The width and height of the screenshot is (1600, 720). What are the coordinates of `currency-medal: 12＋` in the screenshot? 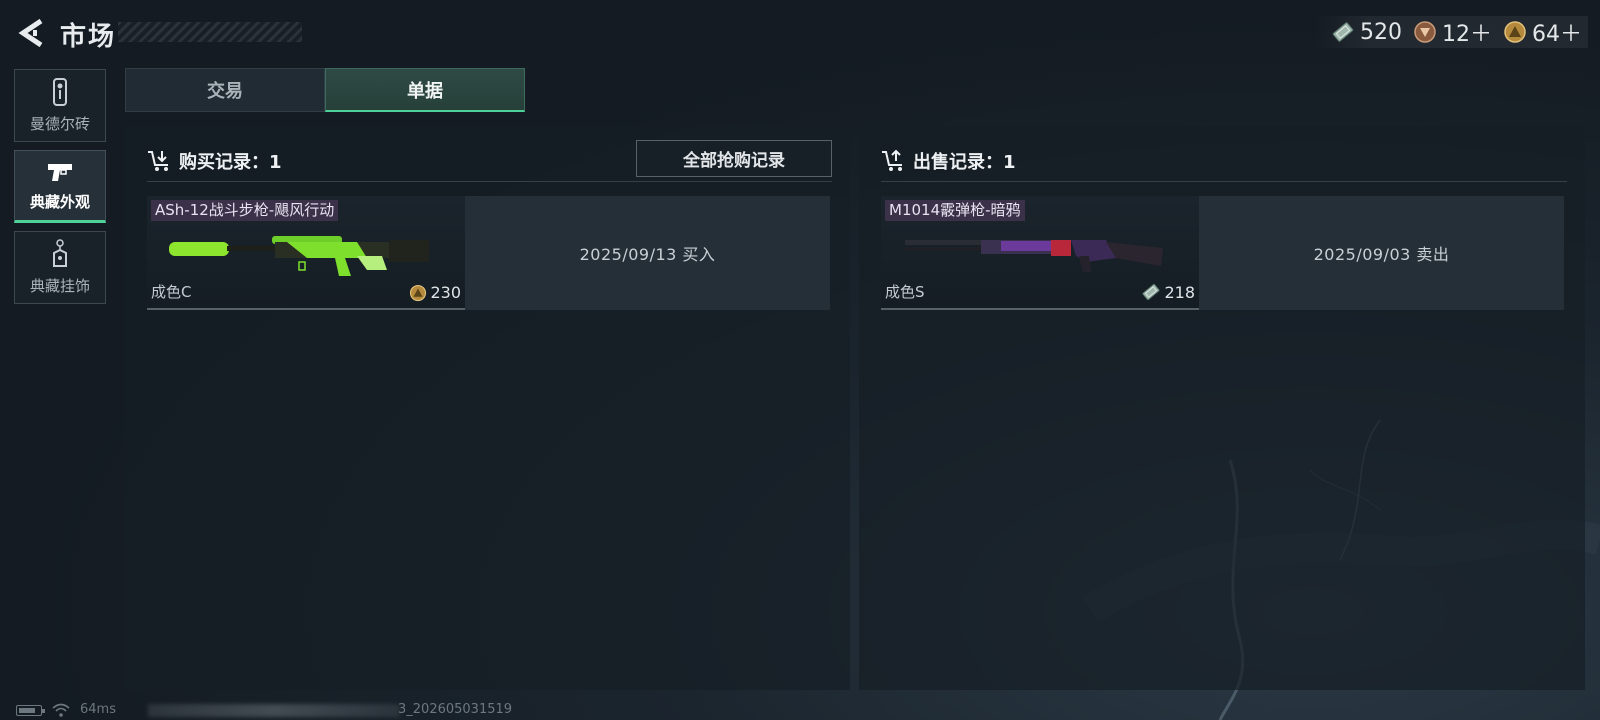 It's located at (1452, 32).